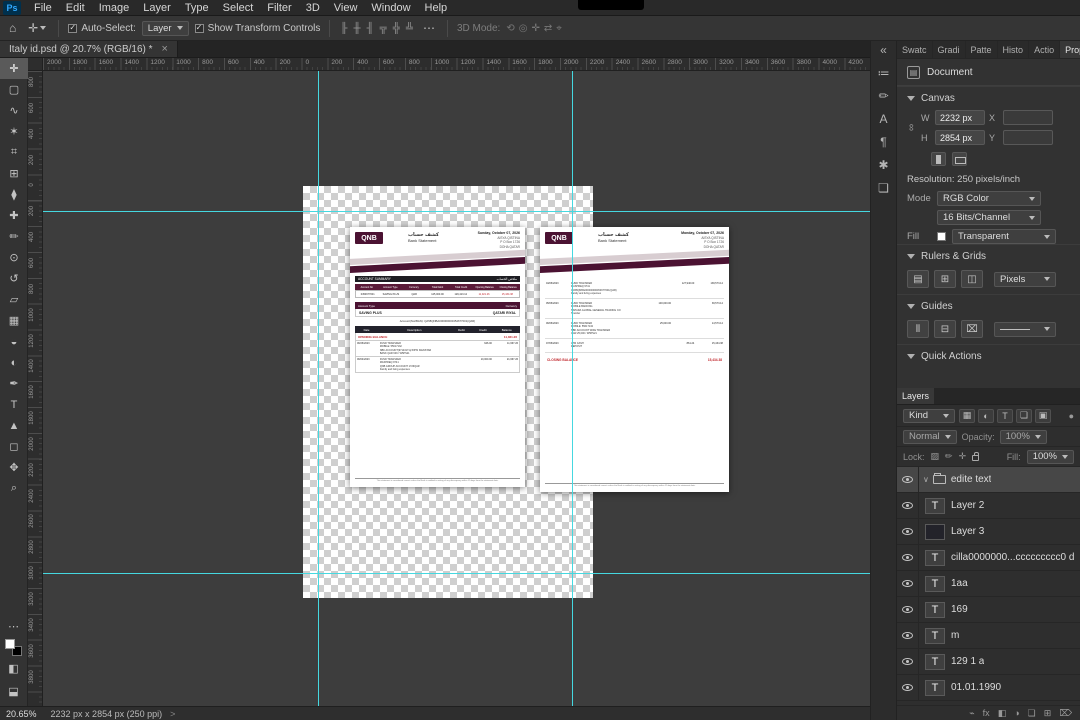  What do you see at coordinates (959, 159) in the screenshot?
I see `landscape-icon` at bounding box center [959, 159].